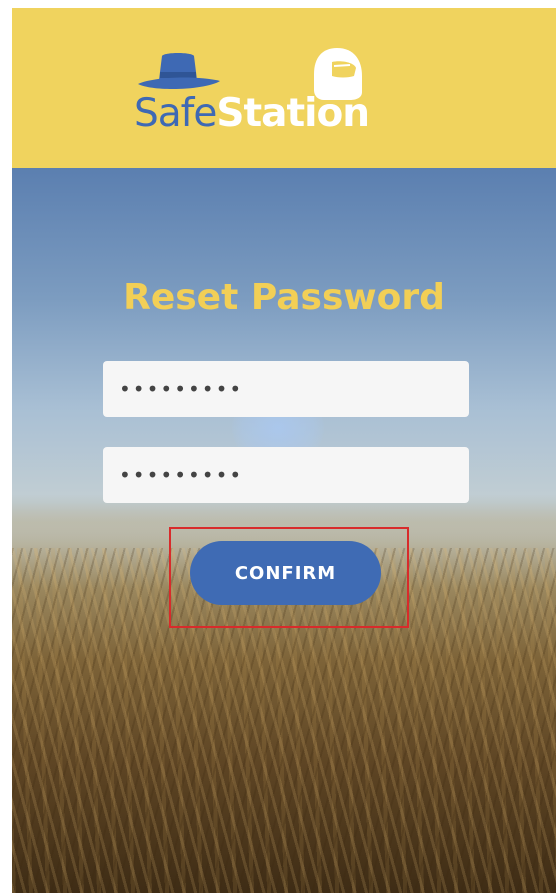 The image size is (556, 893). I want to click on confirm-button: CONFIRM, so click(285, 573).